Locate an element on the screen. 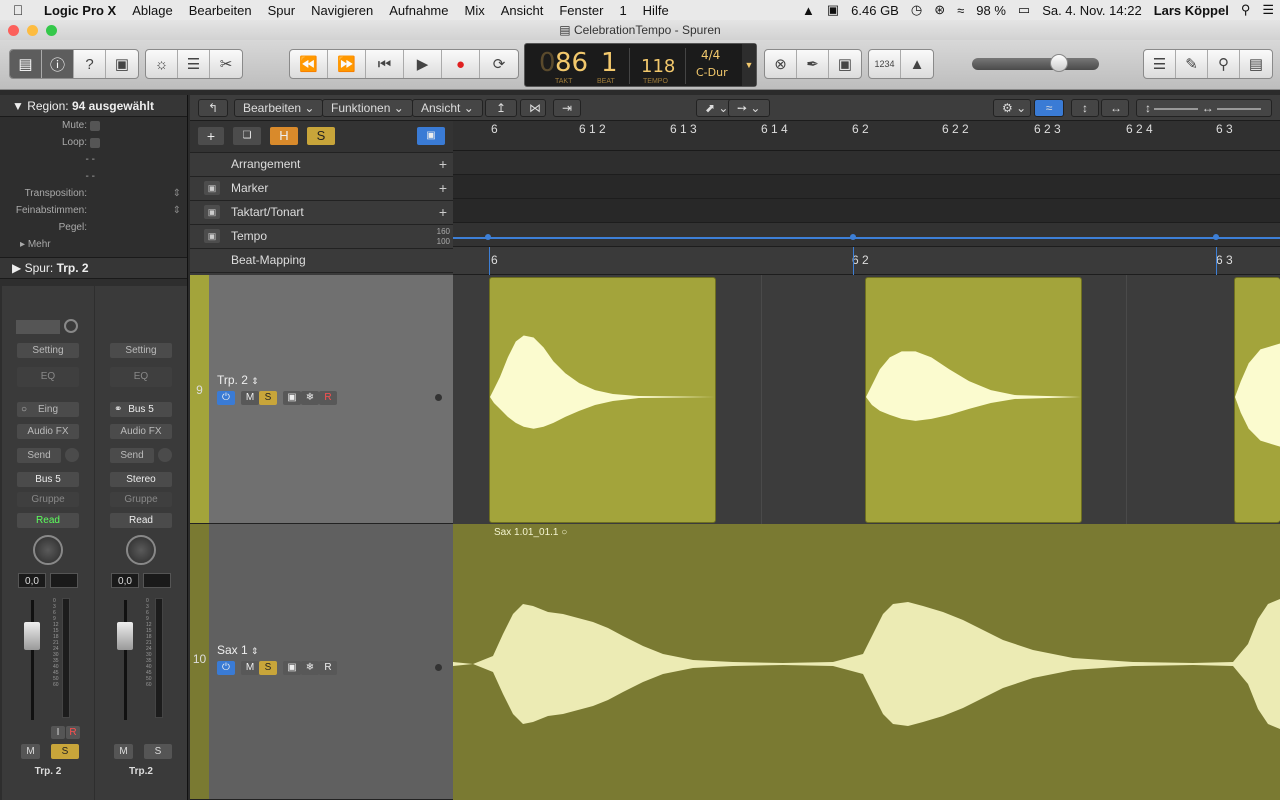 The height and width of the screenshot is (800, 1280). disclosure-right-icon: ▶ is located at coordinates (18, 268).